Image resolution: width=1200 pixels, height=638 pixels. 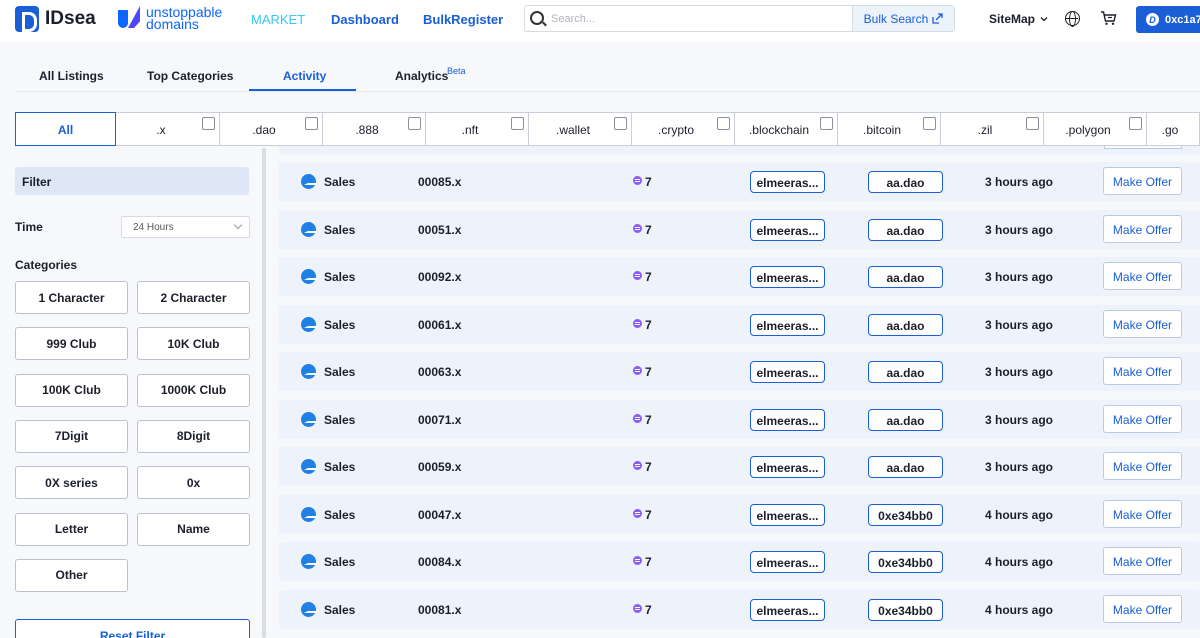 What do you see at coordinates (71, 344) in the screenshot?
I see `category-button: 999 Club` at bounding box center [71, 344].